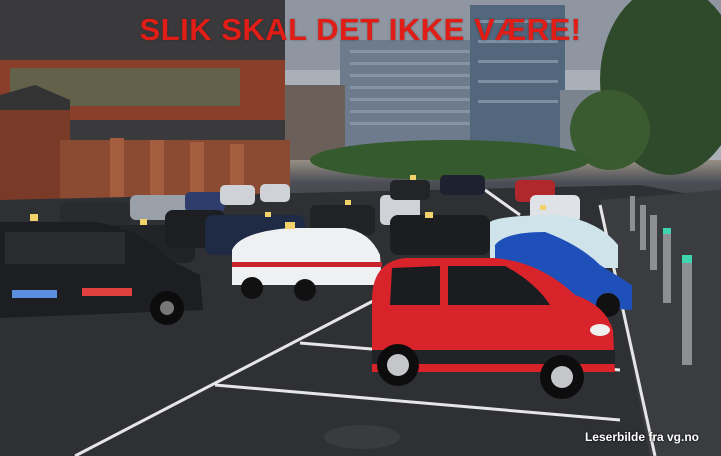  What do you see at coordinates (641, 437) in the screenshot?
I see `photo-credit: Leserbilde fra vg.no` at bounding box center [641, 437].